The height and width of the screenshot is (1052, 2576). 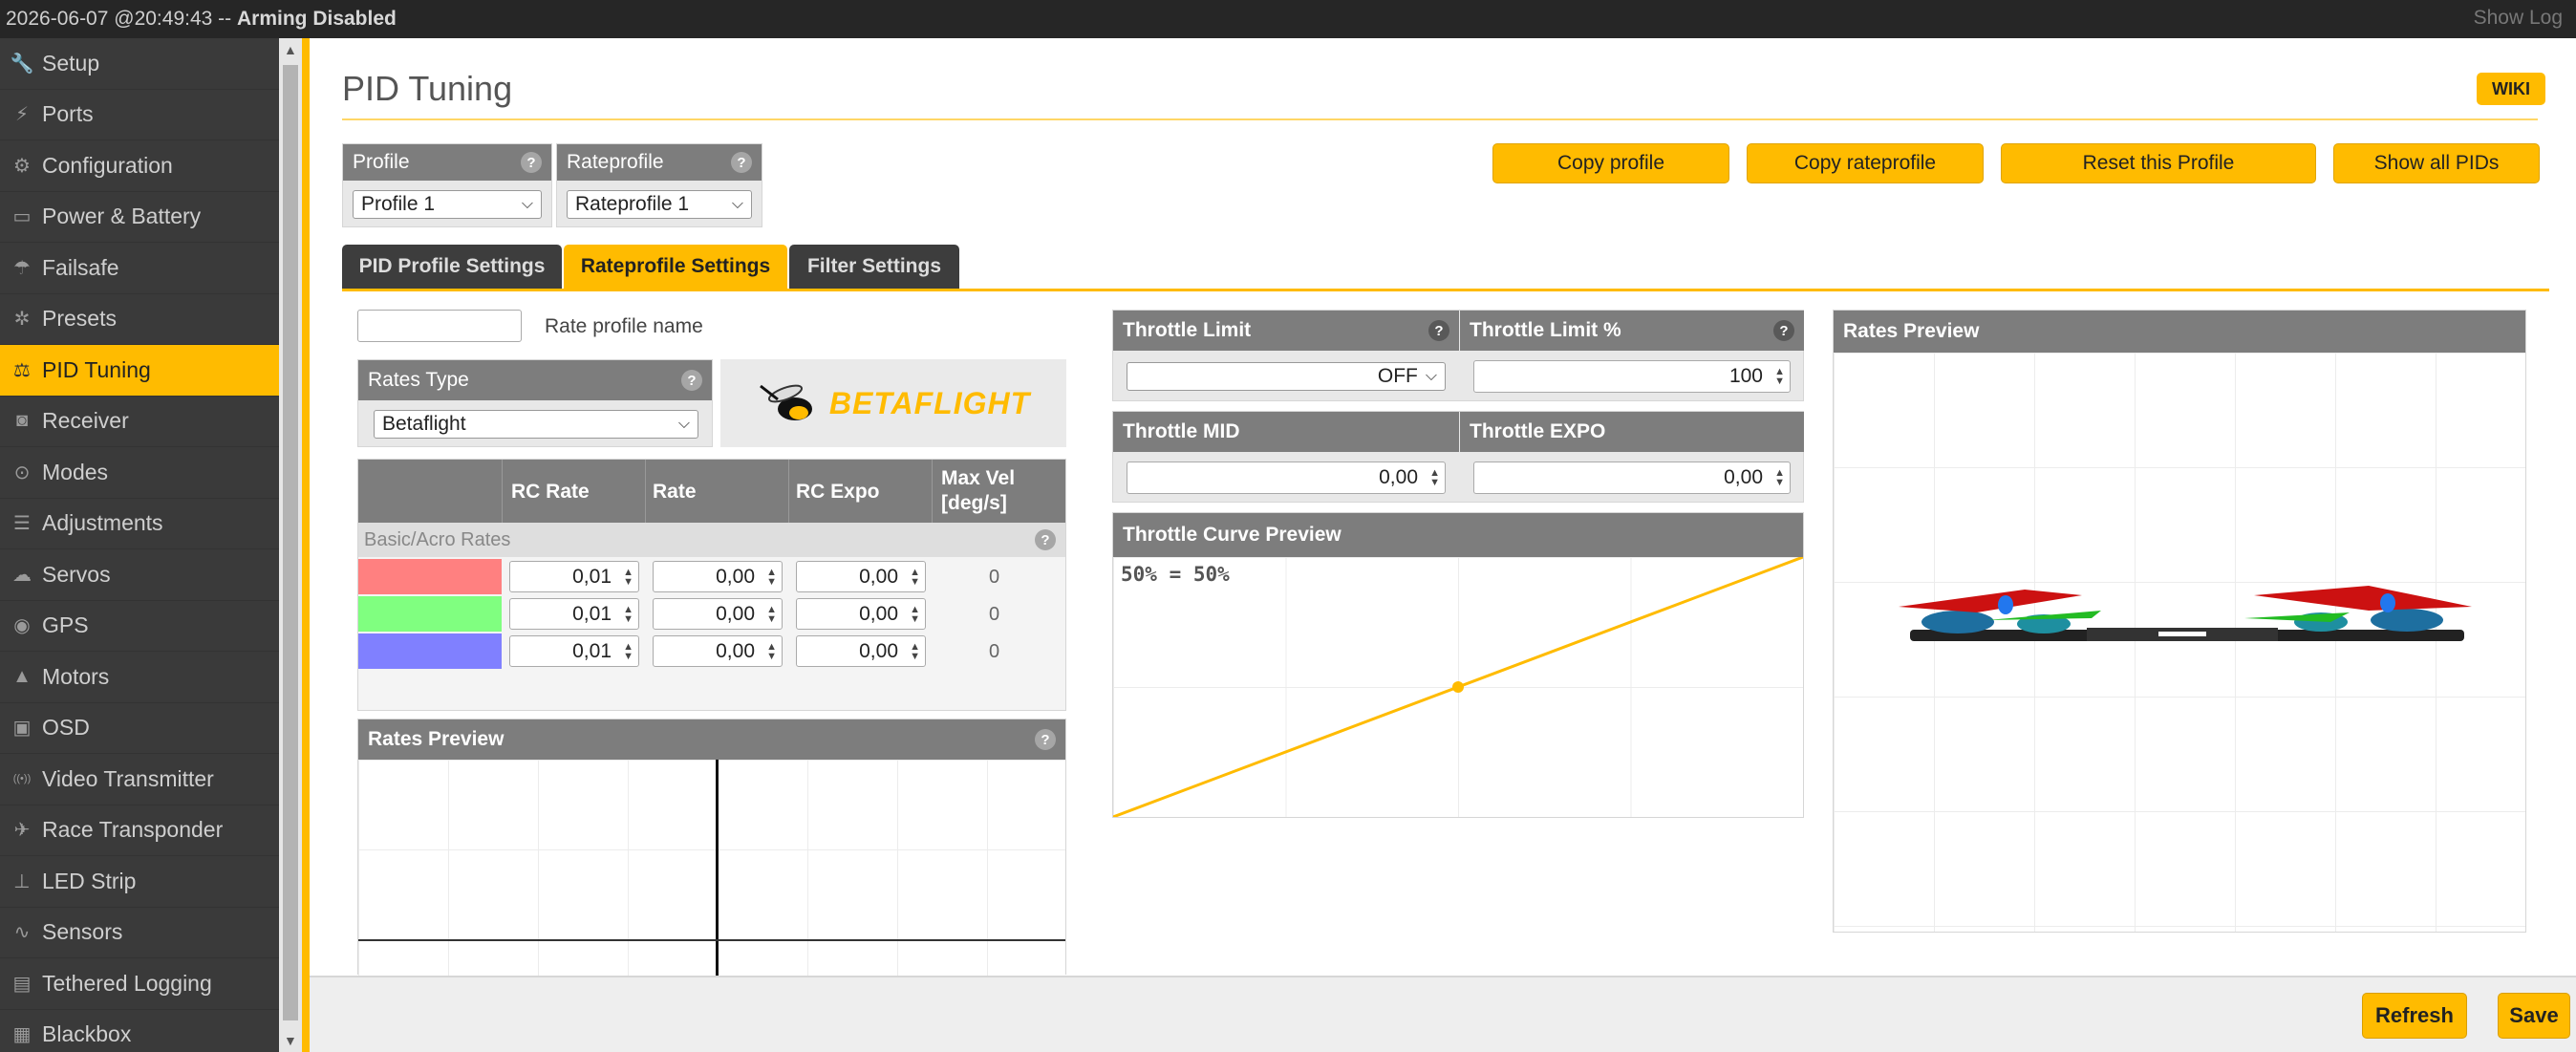 I want to click on sidebar-item-adjustments: ☰ Adjustments, so click(x=139, y=524).